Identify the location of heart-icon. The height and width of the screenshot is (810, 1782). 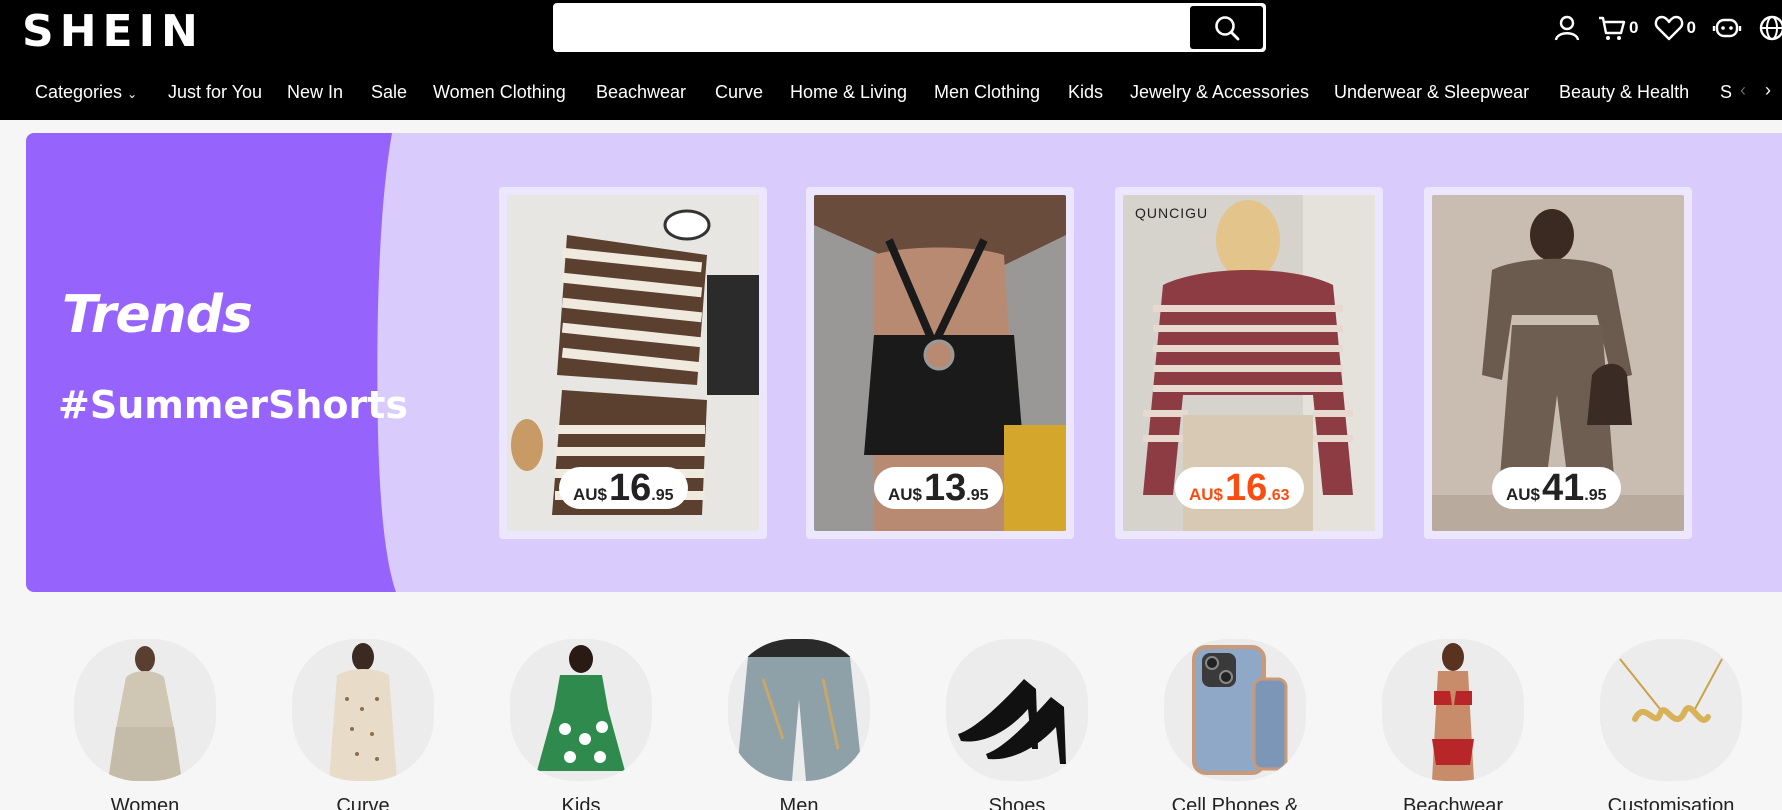
(1669, 28).